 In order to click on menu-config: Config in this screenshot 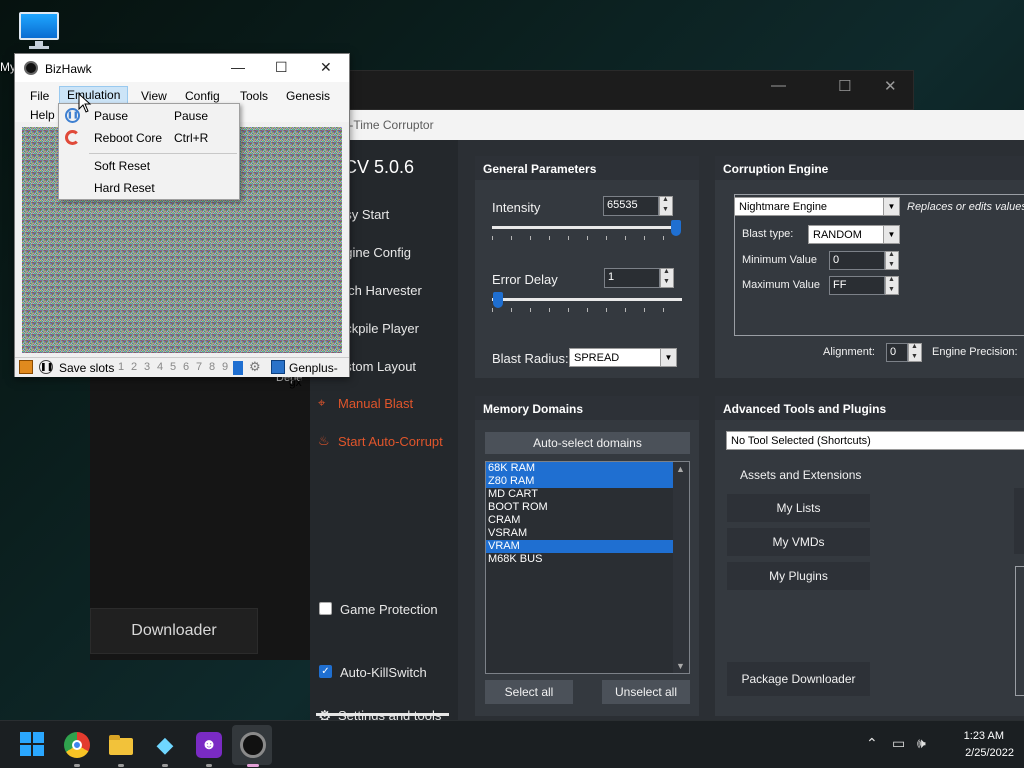, I will do `click(202, 96)`.